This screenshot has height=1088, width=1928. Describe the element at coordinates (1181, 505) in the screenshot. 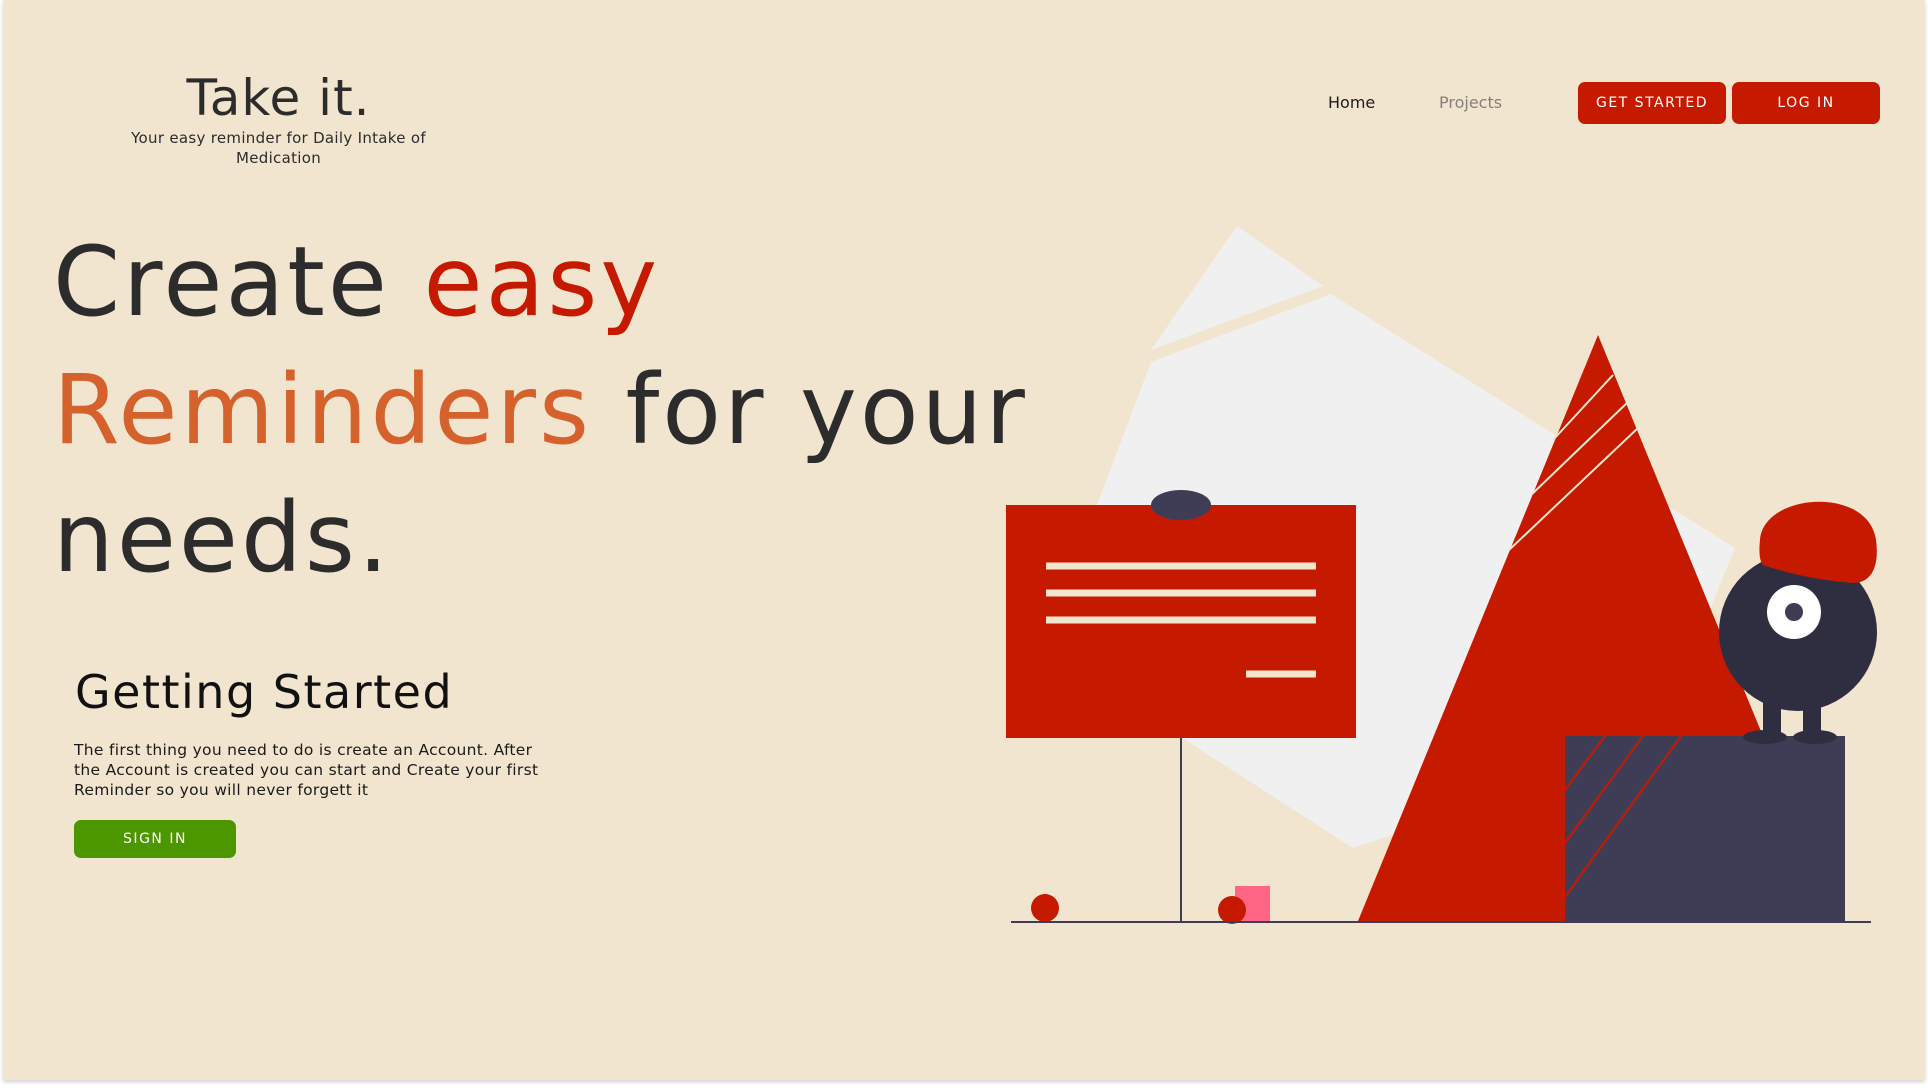

I see `pin-icon` at that location.